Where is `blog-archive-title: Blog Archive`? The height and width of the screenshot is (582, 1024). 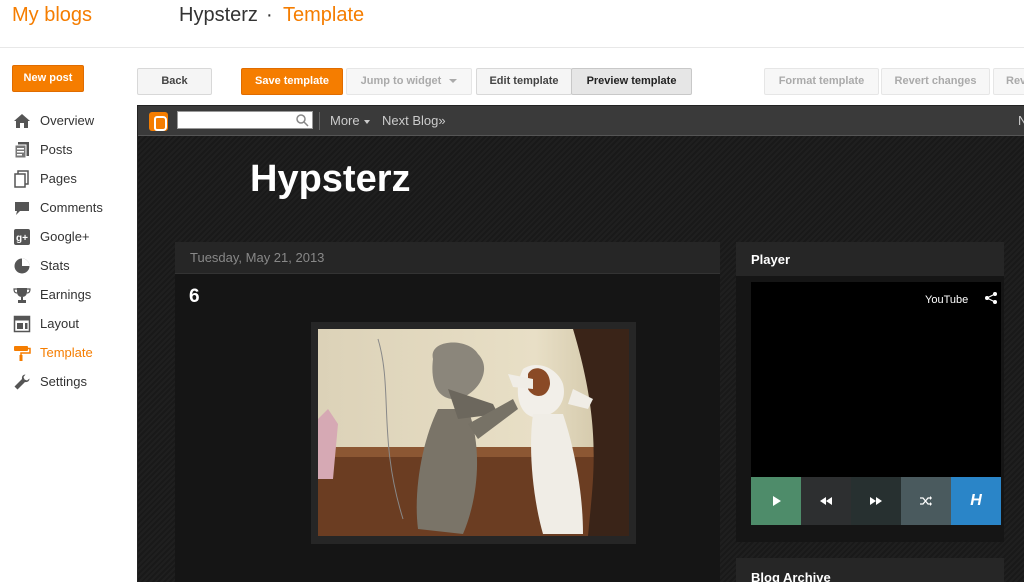 blog-archive-title: Blog Archive is located at coordinates (791, 576).